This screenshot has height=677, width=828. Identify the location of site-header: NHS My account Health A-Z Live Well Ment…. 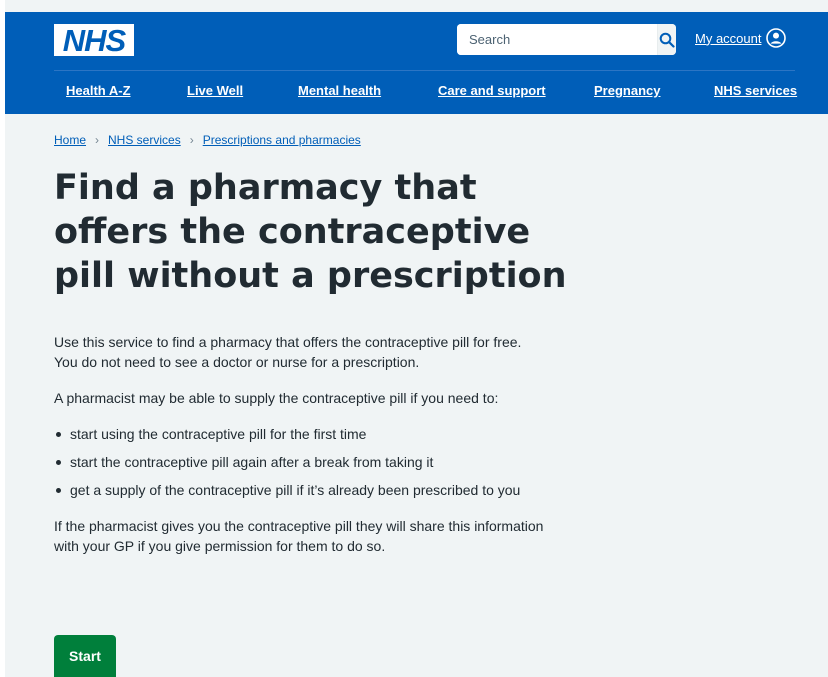
(416, 63).